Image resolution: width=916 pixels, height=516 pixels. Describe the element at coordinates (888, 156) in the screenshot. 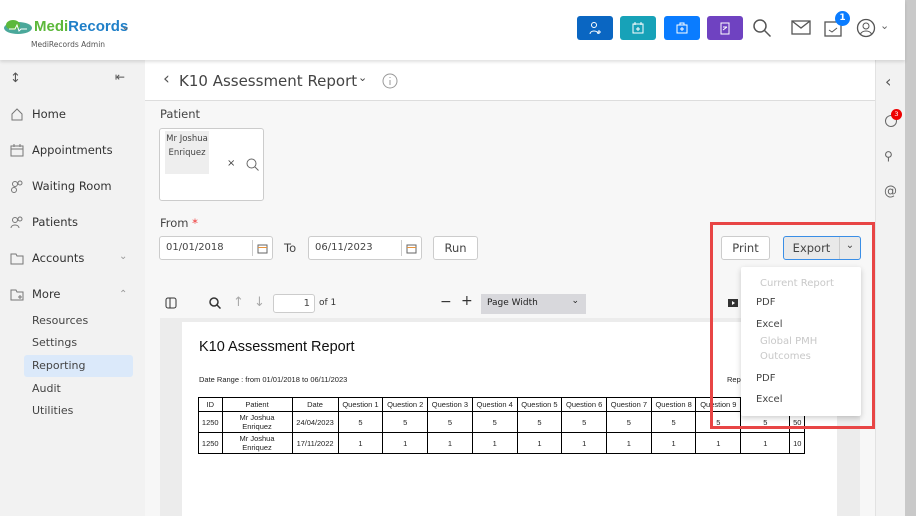

I see `pin-icon: ⚲` at that location.